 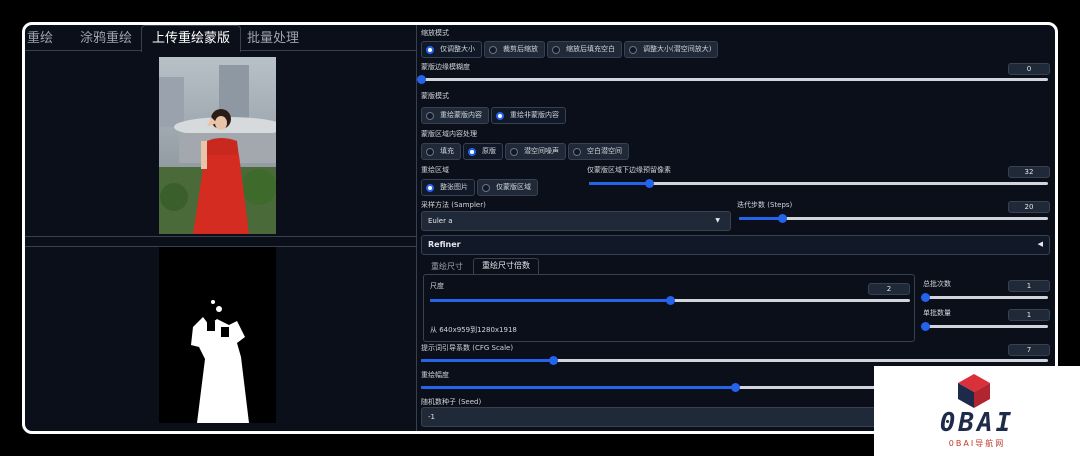 What do you see at coordinates (977, 443) in the screenshot?
I see `logo-subtitle: 0BAI导航网` at bounding box center [977, 443].